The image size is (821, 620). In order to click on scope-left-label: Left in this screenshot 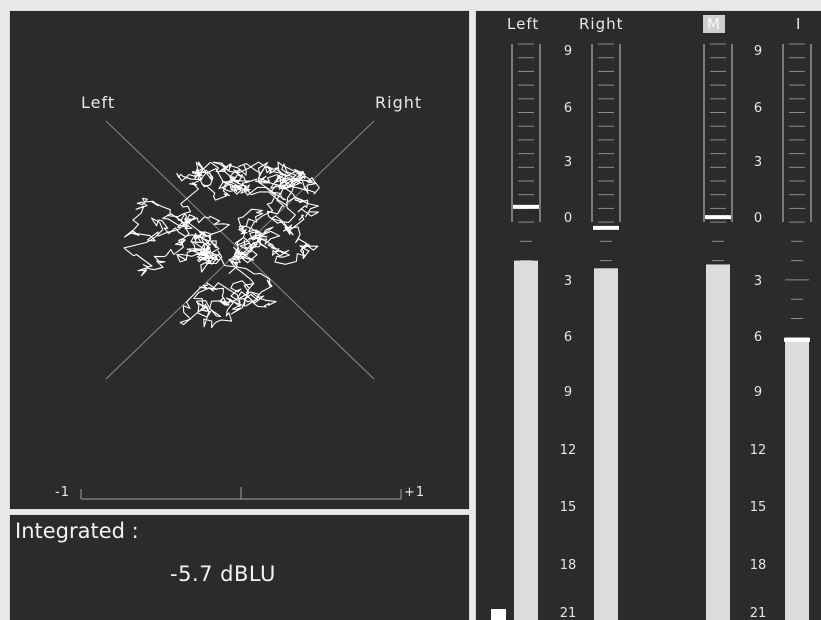, I will do `click(98, 102)`.